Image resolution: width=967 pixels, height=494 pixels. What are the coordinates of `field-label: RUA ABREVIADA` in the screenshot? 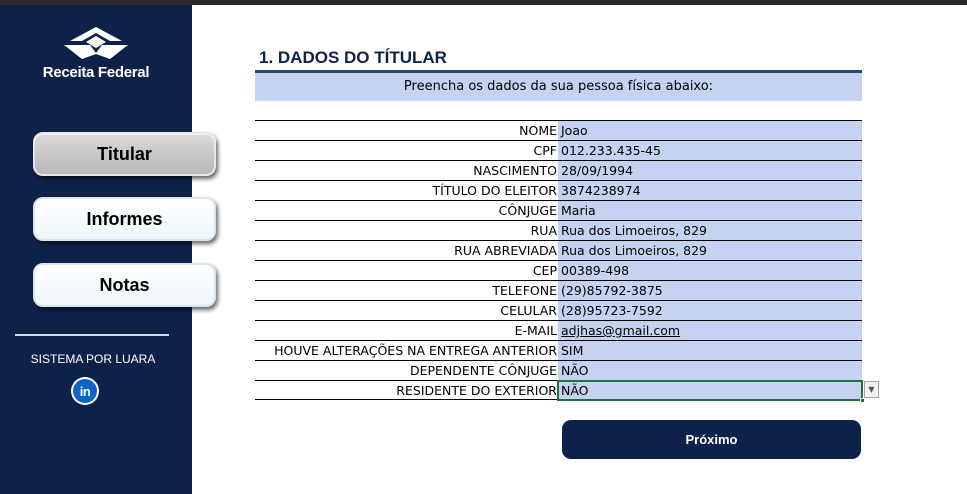 It's located at (505, 250).